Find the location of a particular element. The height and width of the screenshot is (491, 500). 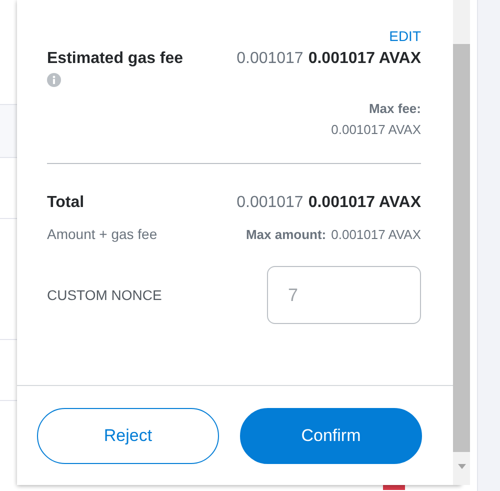

confirm-button: Confirm is located at coordinates (331, 436).